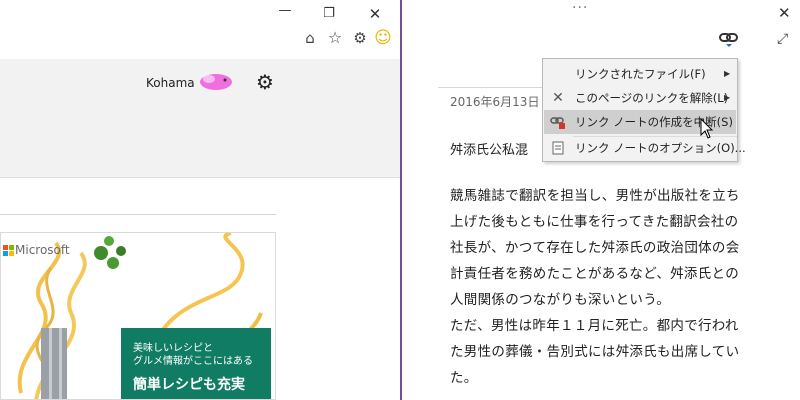 The height and width of the screenshot is (400, 800). Describe the element at coordinates (193, 361) in the screenshot. I see `ad-line-2: グルメ情報がここにはある` at that location.